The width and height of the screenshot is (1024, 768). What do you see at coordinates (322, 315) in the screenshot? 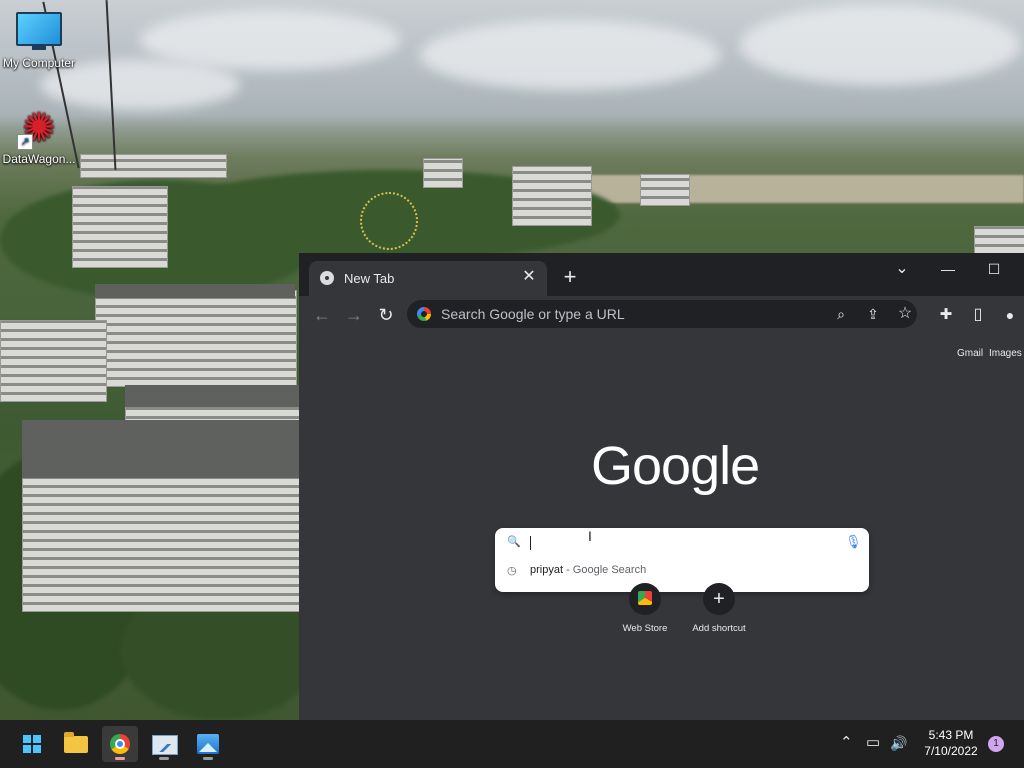
I see `back-button: ←` at bounding box center [322, 315].